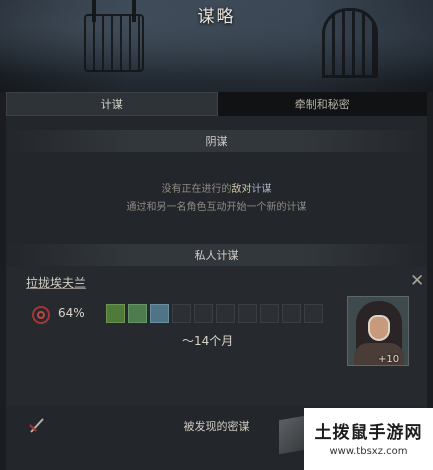 Image resolution: width=433 pixels, height=470 pixels. Describe the element at coordinates (41, 315) in the screenshot. I see `success-chance-icon` at that location.